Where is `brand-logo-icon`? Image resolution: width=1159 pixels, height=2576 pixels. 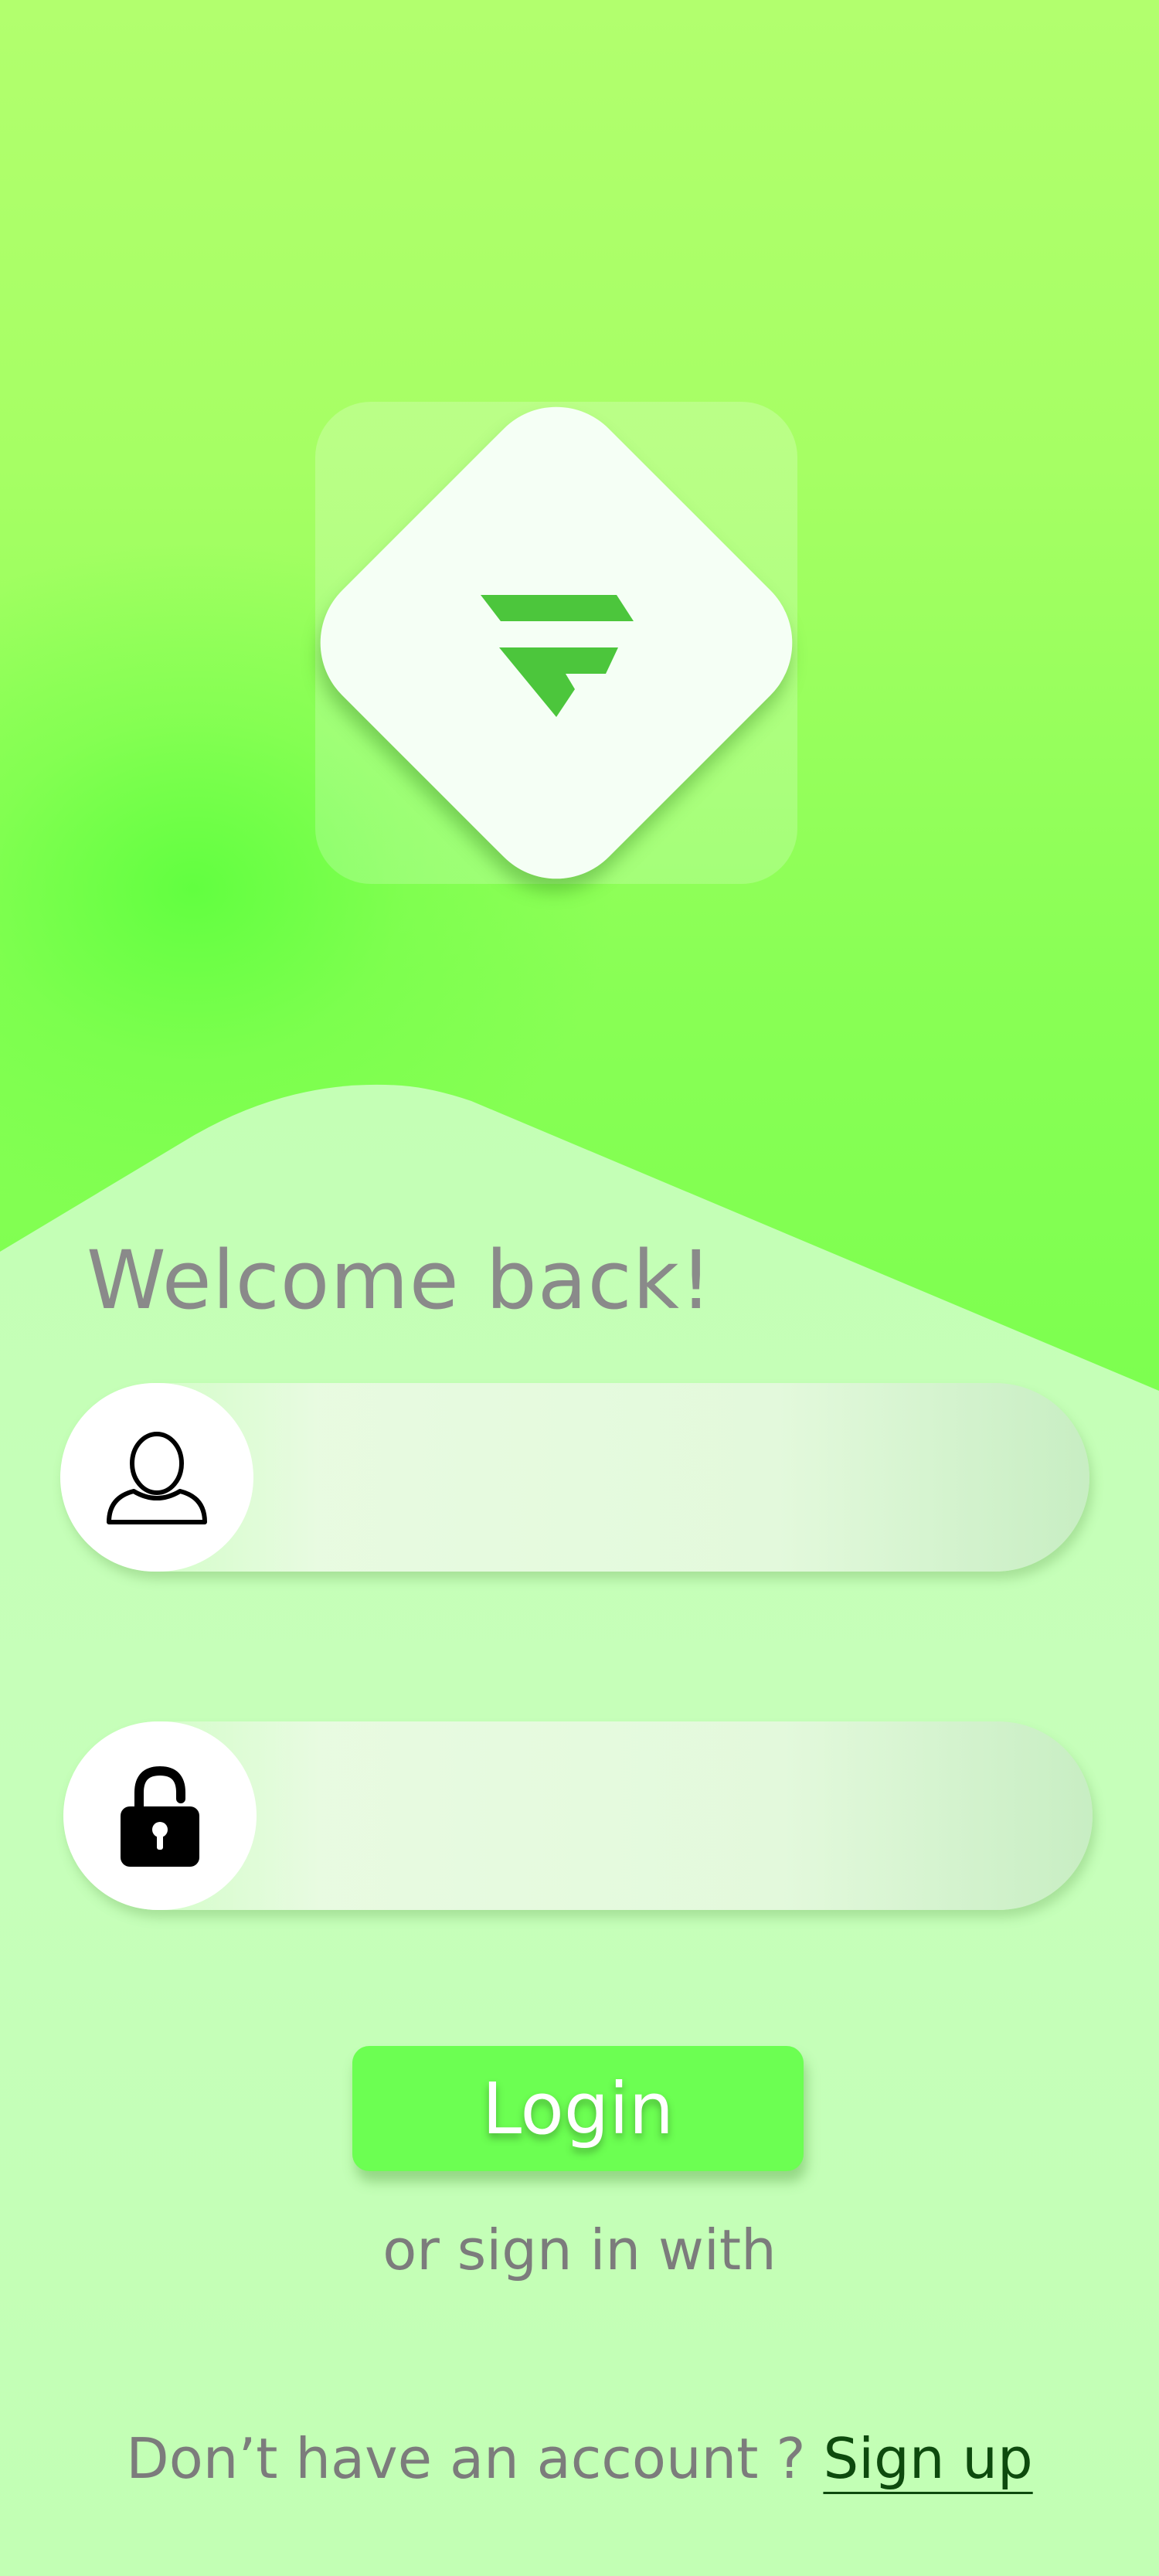 brand-logo-icon is located at coordinates (557, 656).